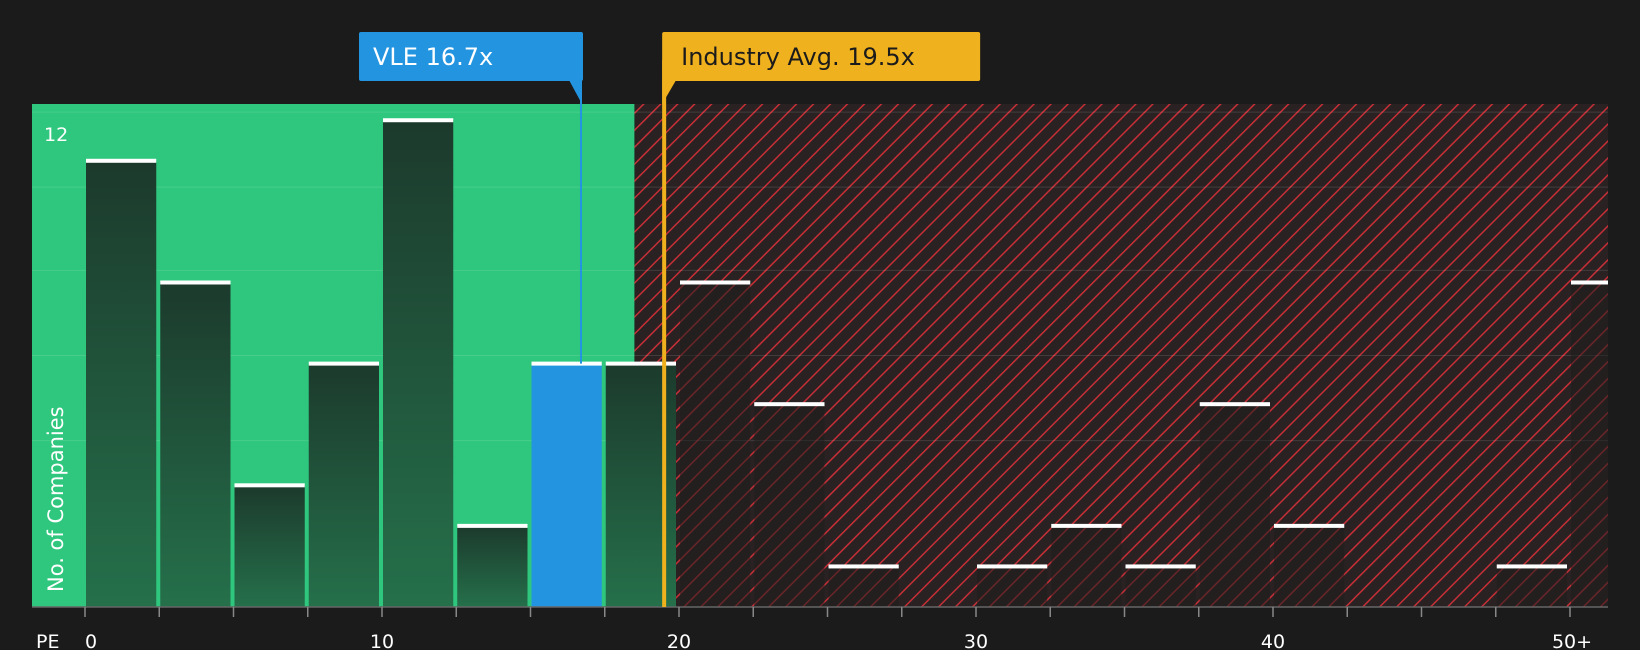 The height and width of the screenshot is (650, 1640). Describe the element at coordinates (433, 57) in the screenshot. I see `company-label: VLE 16.7x` at that location.